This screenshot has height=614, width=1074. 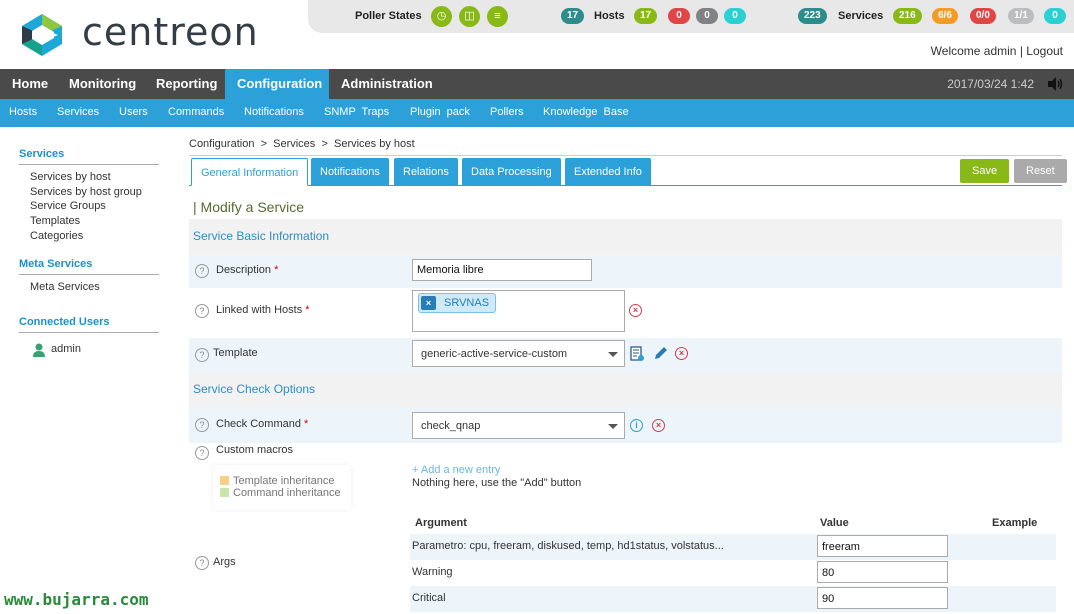 I want to click on services-pending-badge: 0, so click(x=1055, y=16).